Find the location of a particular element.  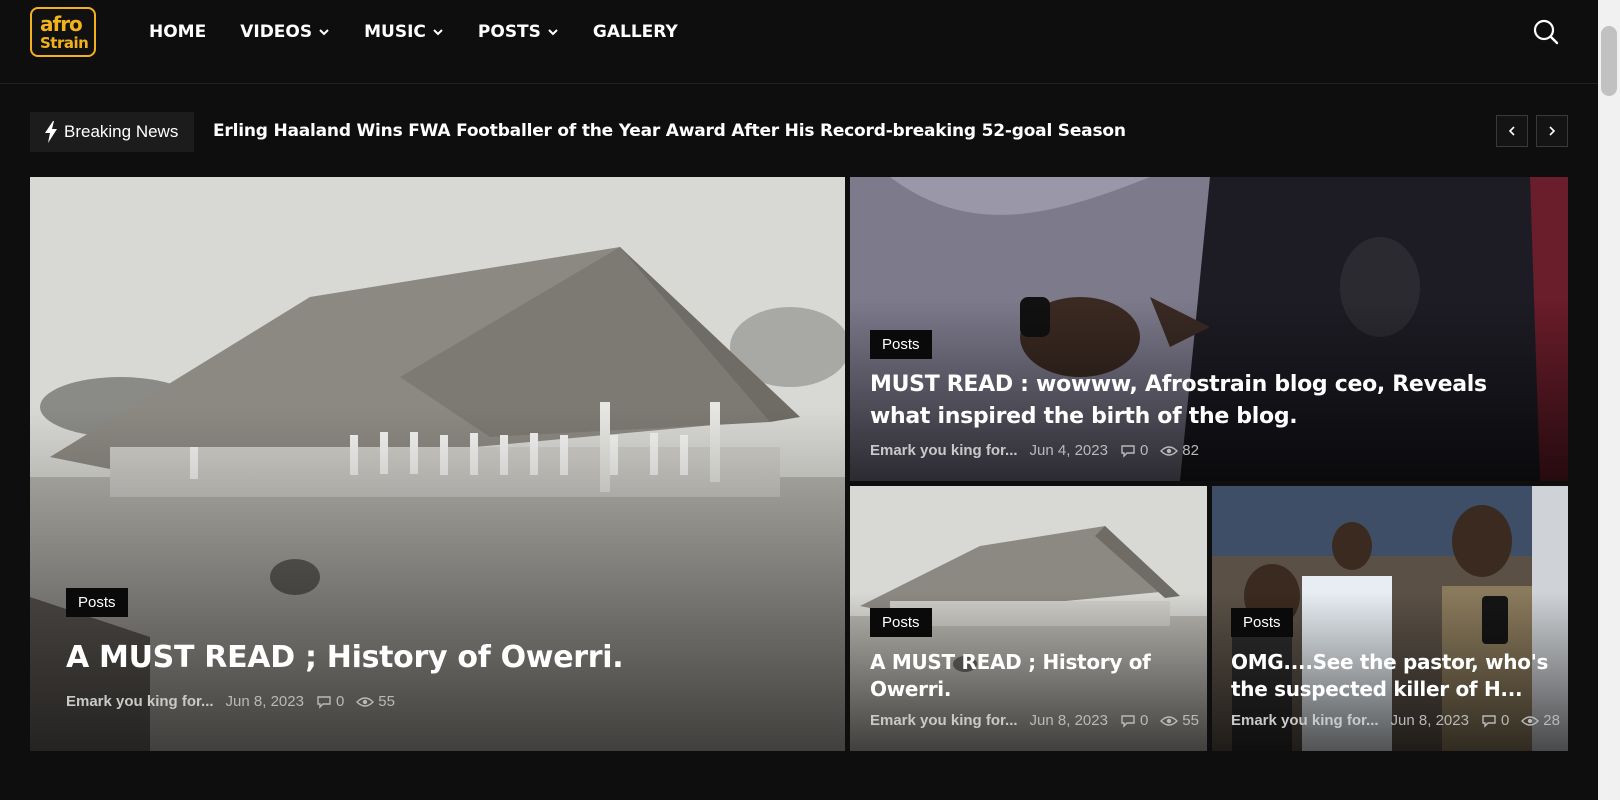

view-count: 28 is located at coordinates (1551, 720).